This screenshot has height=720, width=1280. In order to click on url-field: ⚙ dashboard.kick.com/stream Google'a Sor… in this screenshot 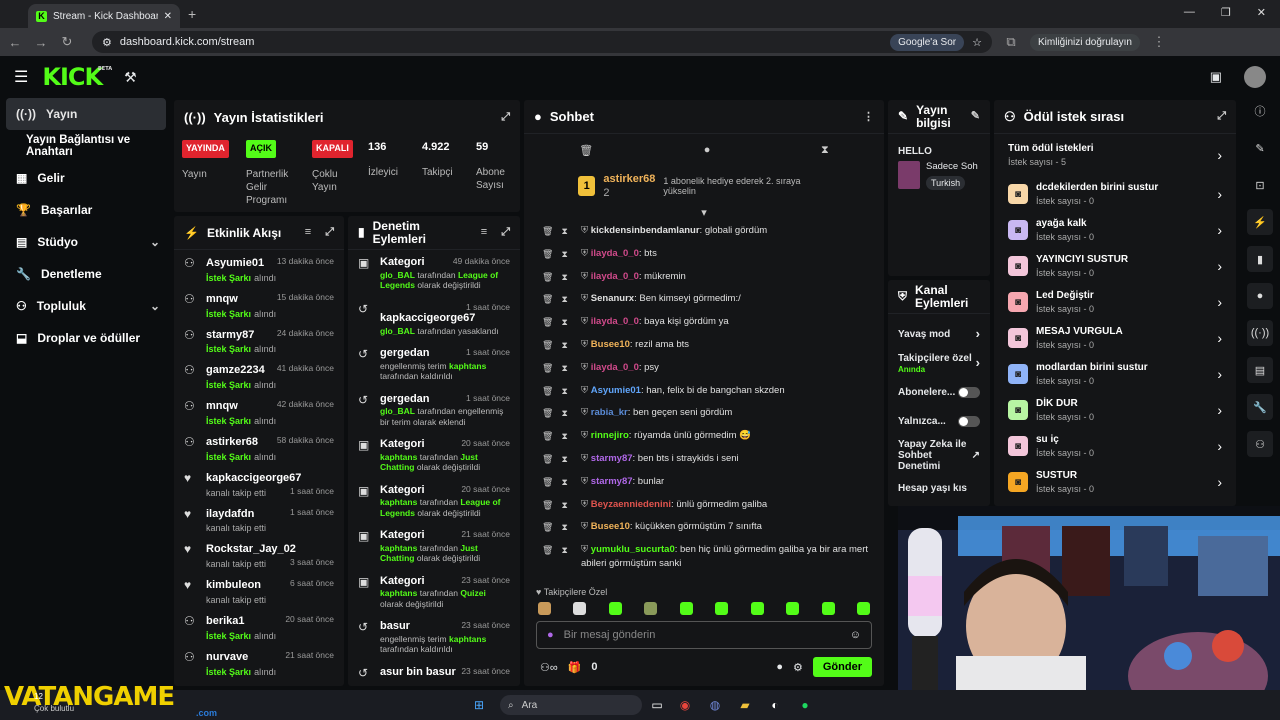, I will do `click(542, 42)`.